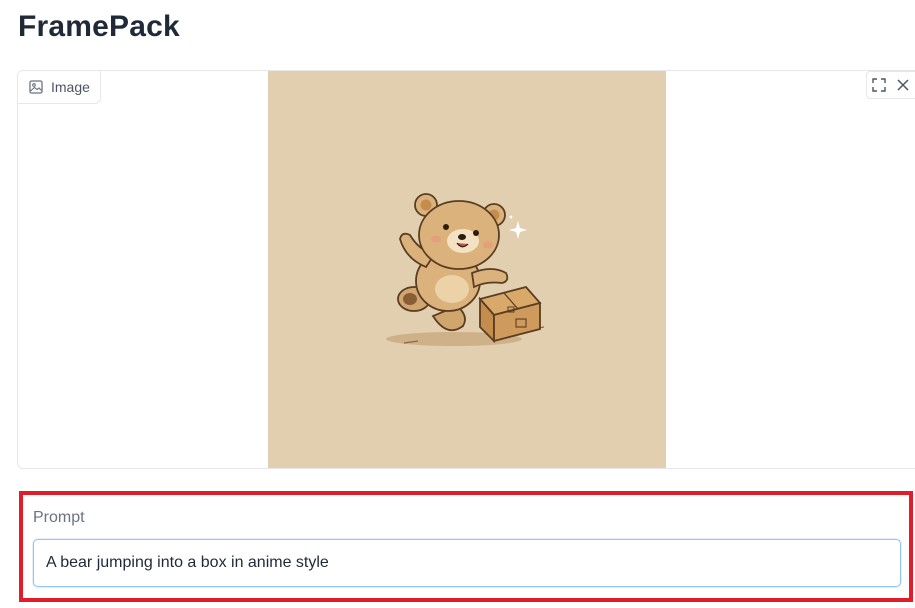  I want to click on image-toolbar, so click(890, 85).